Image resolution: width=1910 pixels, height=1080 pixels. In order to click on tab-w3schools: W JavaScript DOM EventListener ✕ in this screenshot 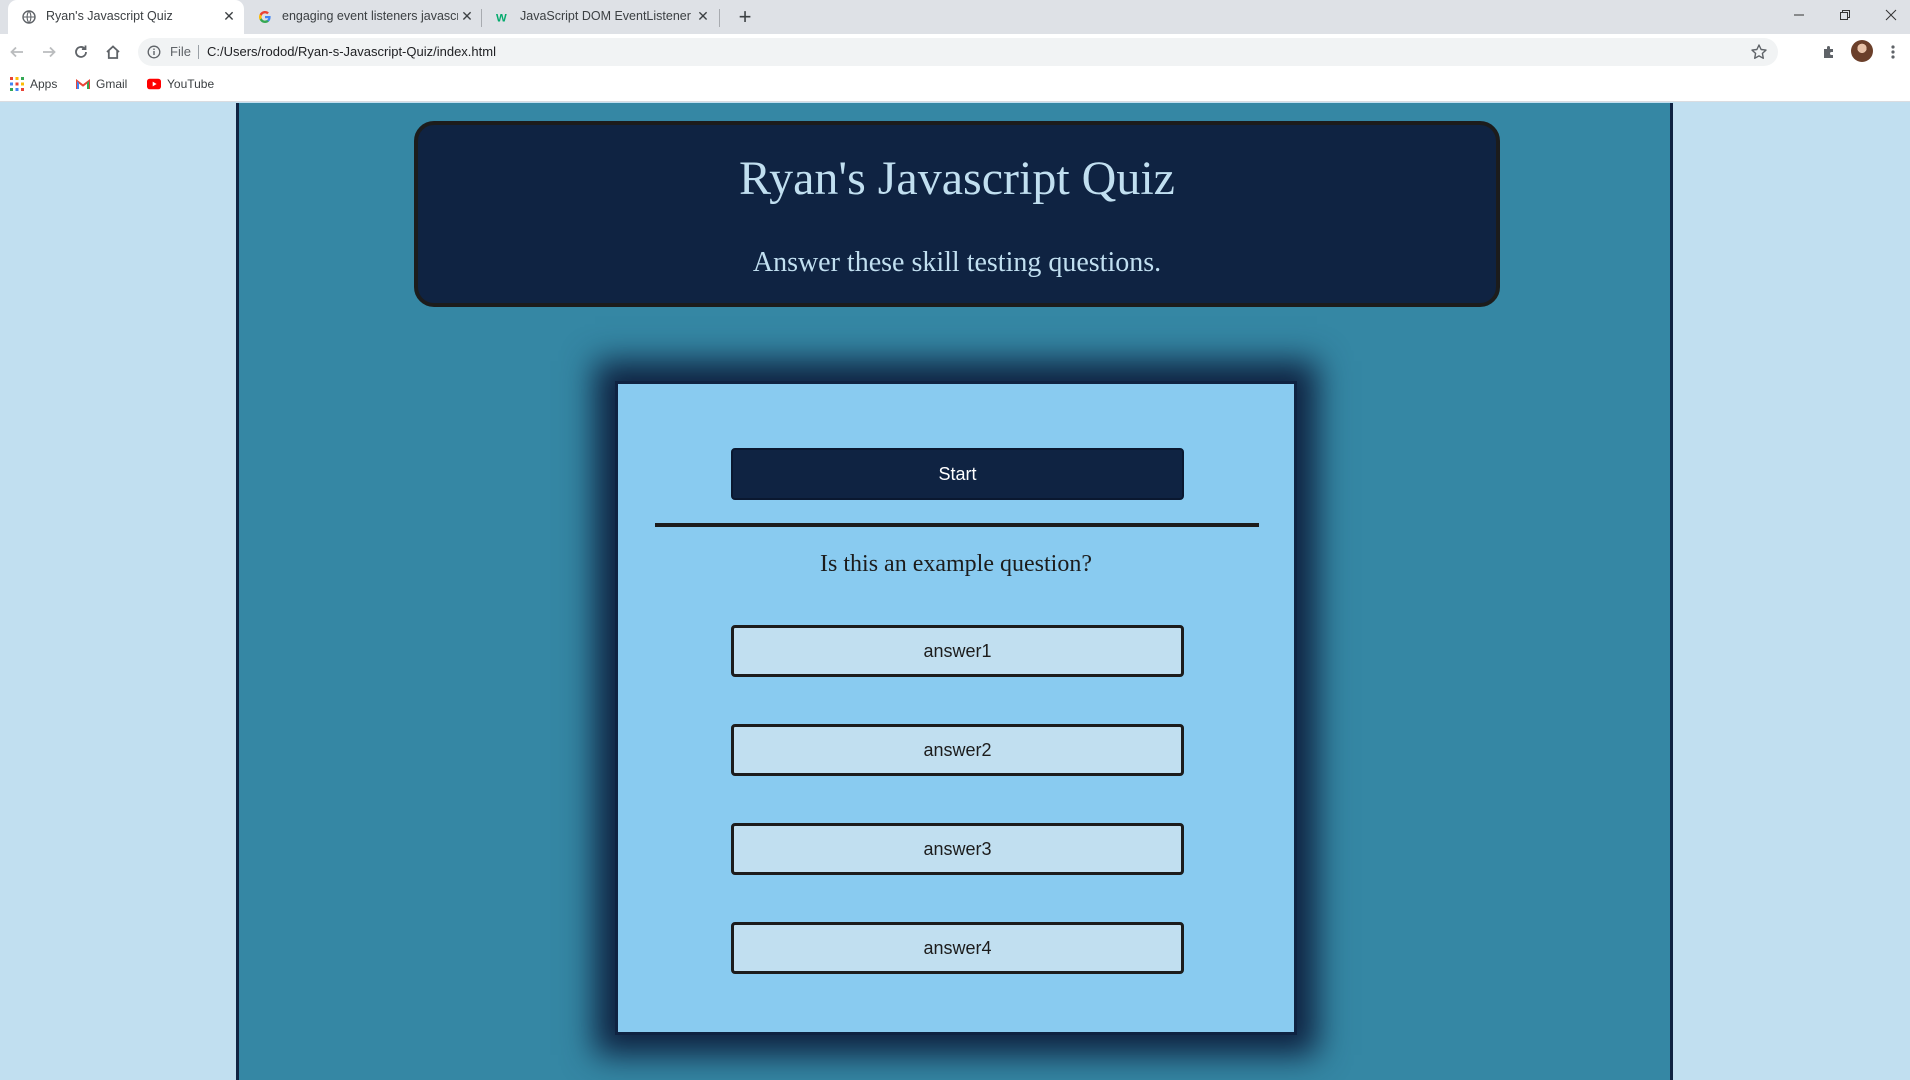, I will do `click(600, 17)`.